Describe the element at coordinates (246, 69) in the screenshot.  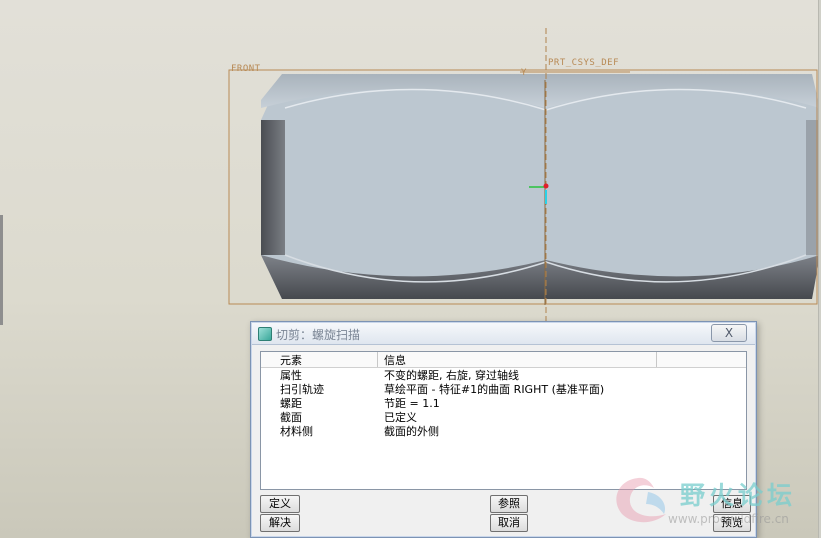
I see `datum-front-label: FRONT` at that location.